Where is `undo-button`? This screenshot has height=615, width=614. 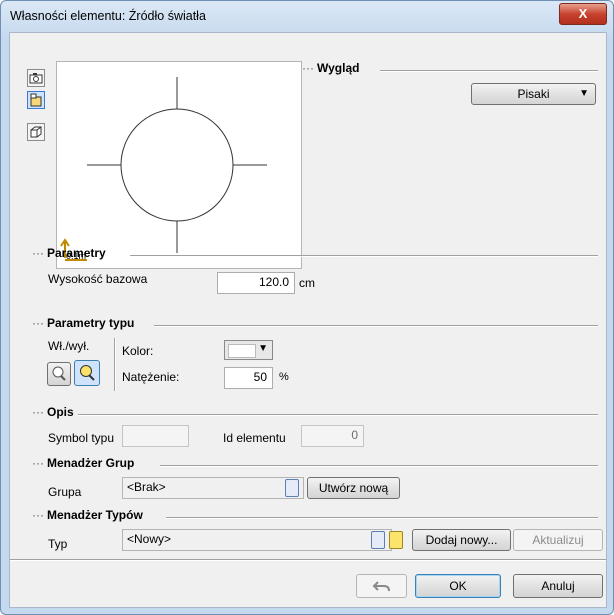 undo-button is located at coordinates (381, 586).